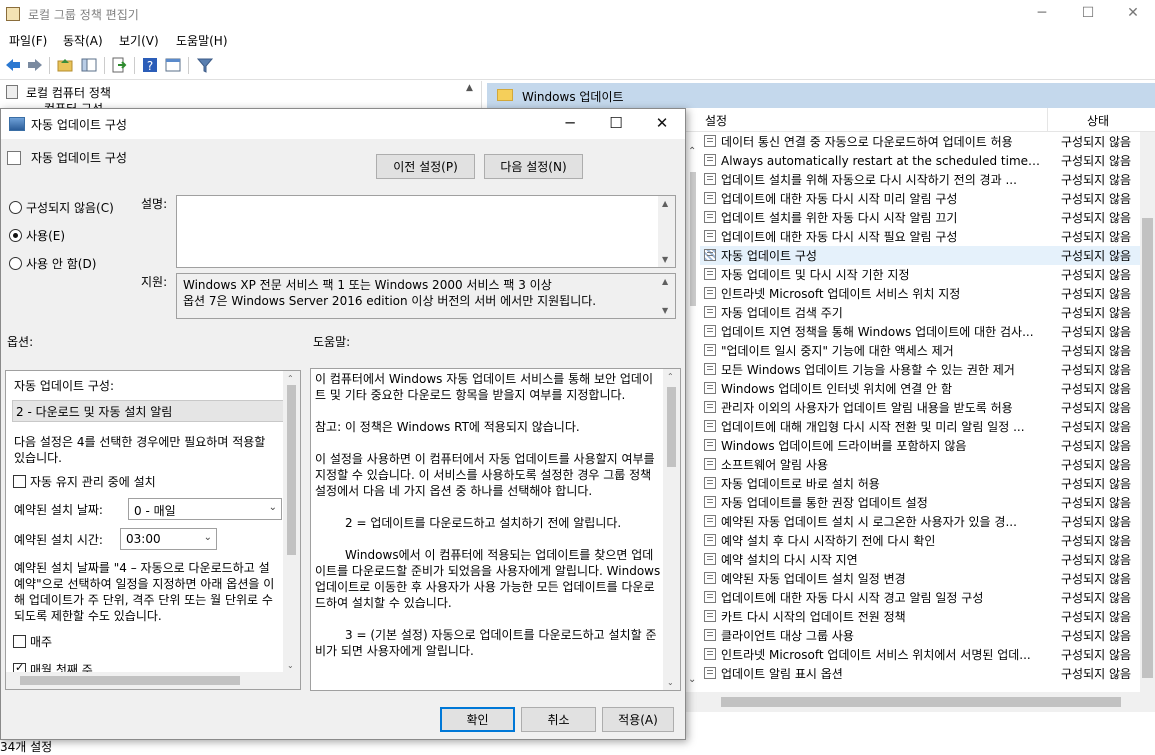 This screenshot has width=1155, height=755. Describe the element at coordinates (692, 679) in the screenshot. I see `chevron-down-icon: ⌄` at that location.